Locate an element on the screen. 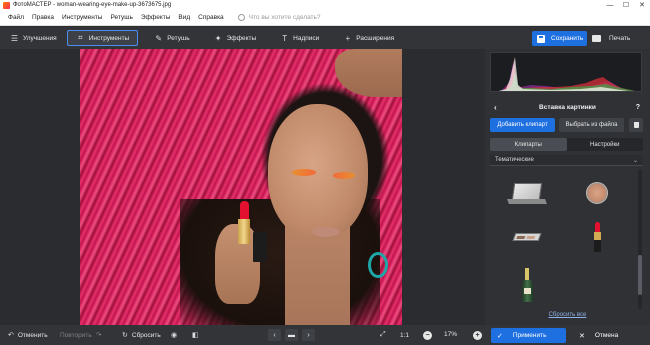 The height and width of the screenshot is (345, 650). tab-settings: Настройки is located at coordinates (605, 144).